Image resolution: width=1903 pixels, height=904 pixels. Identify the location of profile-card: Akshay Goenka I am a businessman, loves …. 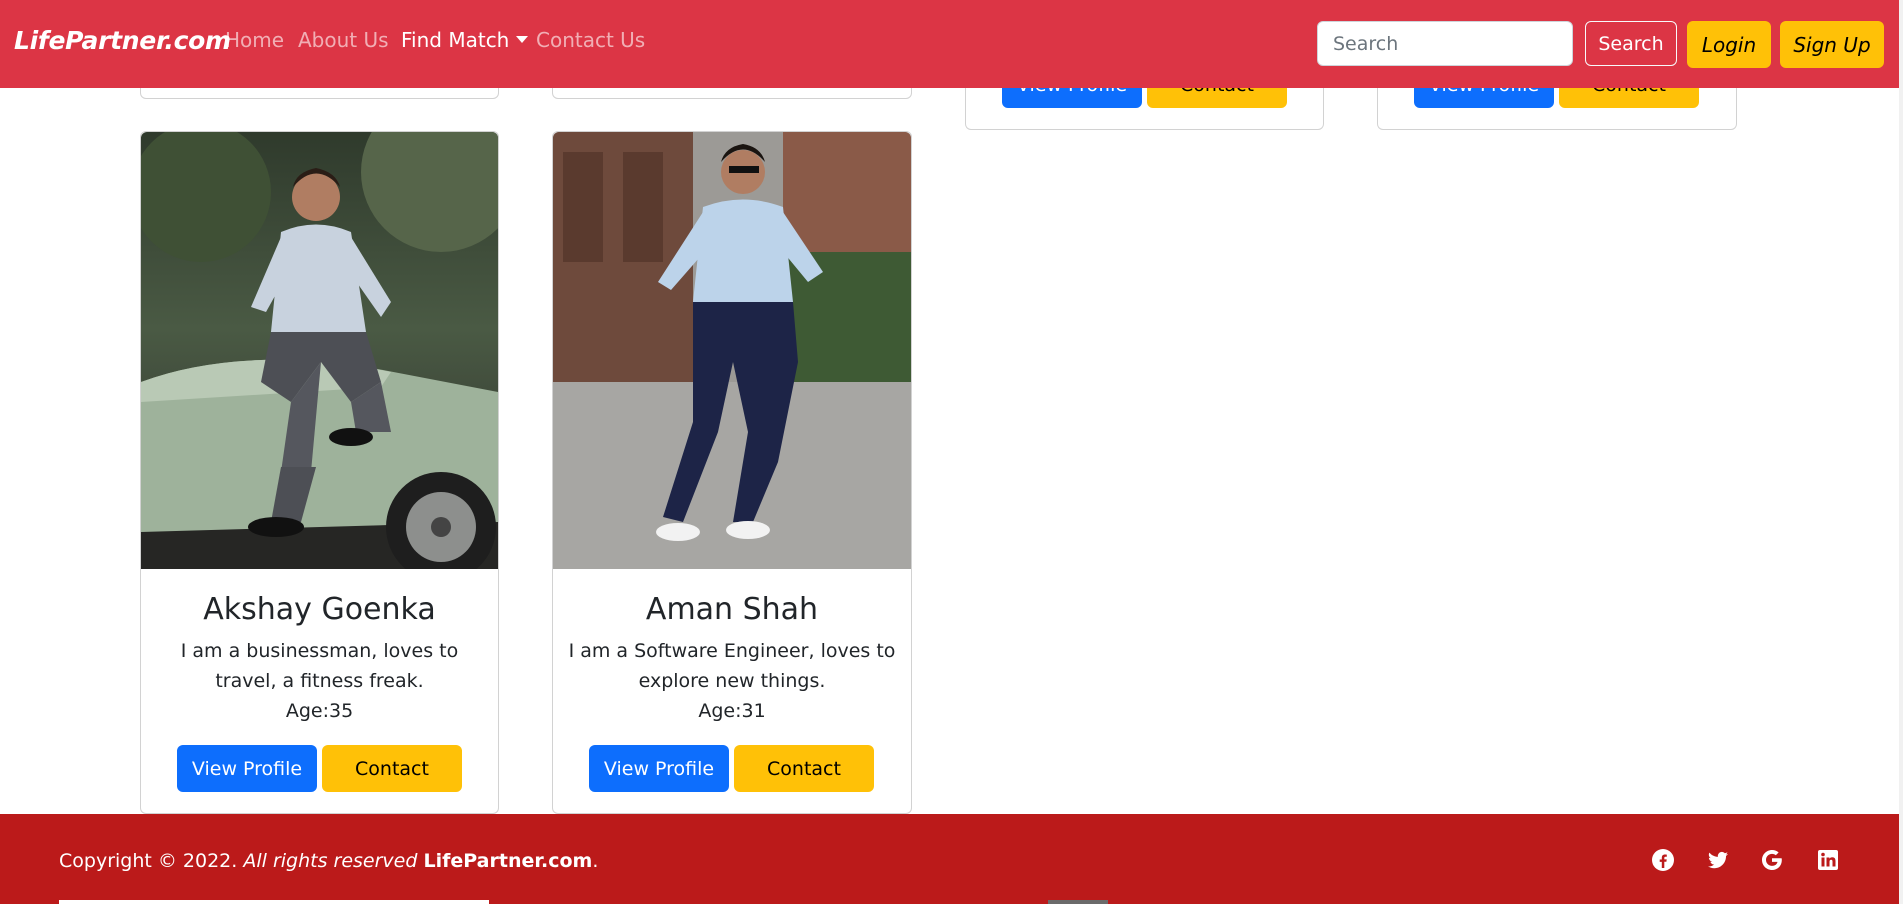
(319, 472).